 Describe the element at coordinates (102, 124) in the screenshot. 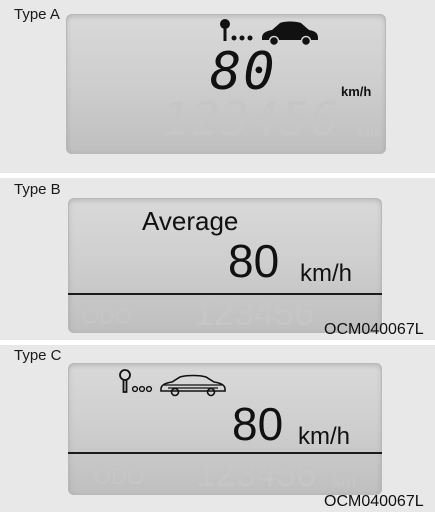

I see `odo-label-type-a: ODO` at that location.